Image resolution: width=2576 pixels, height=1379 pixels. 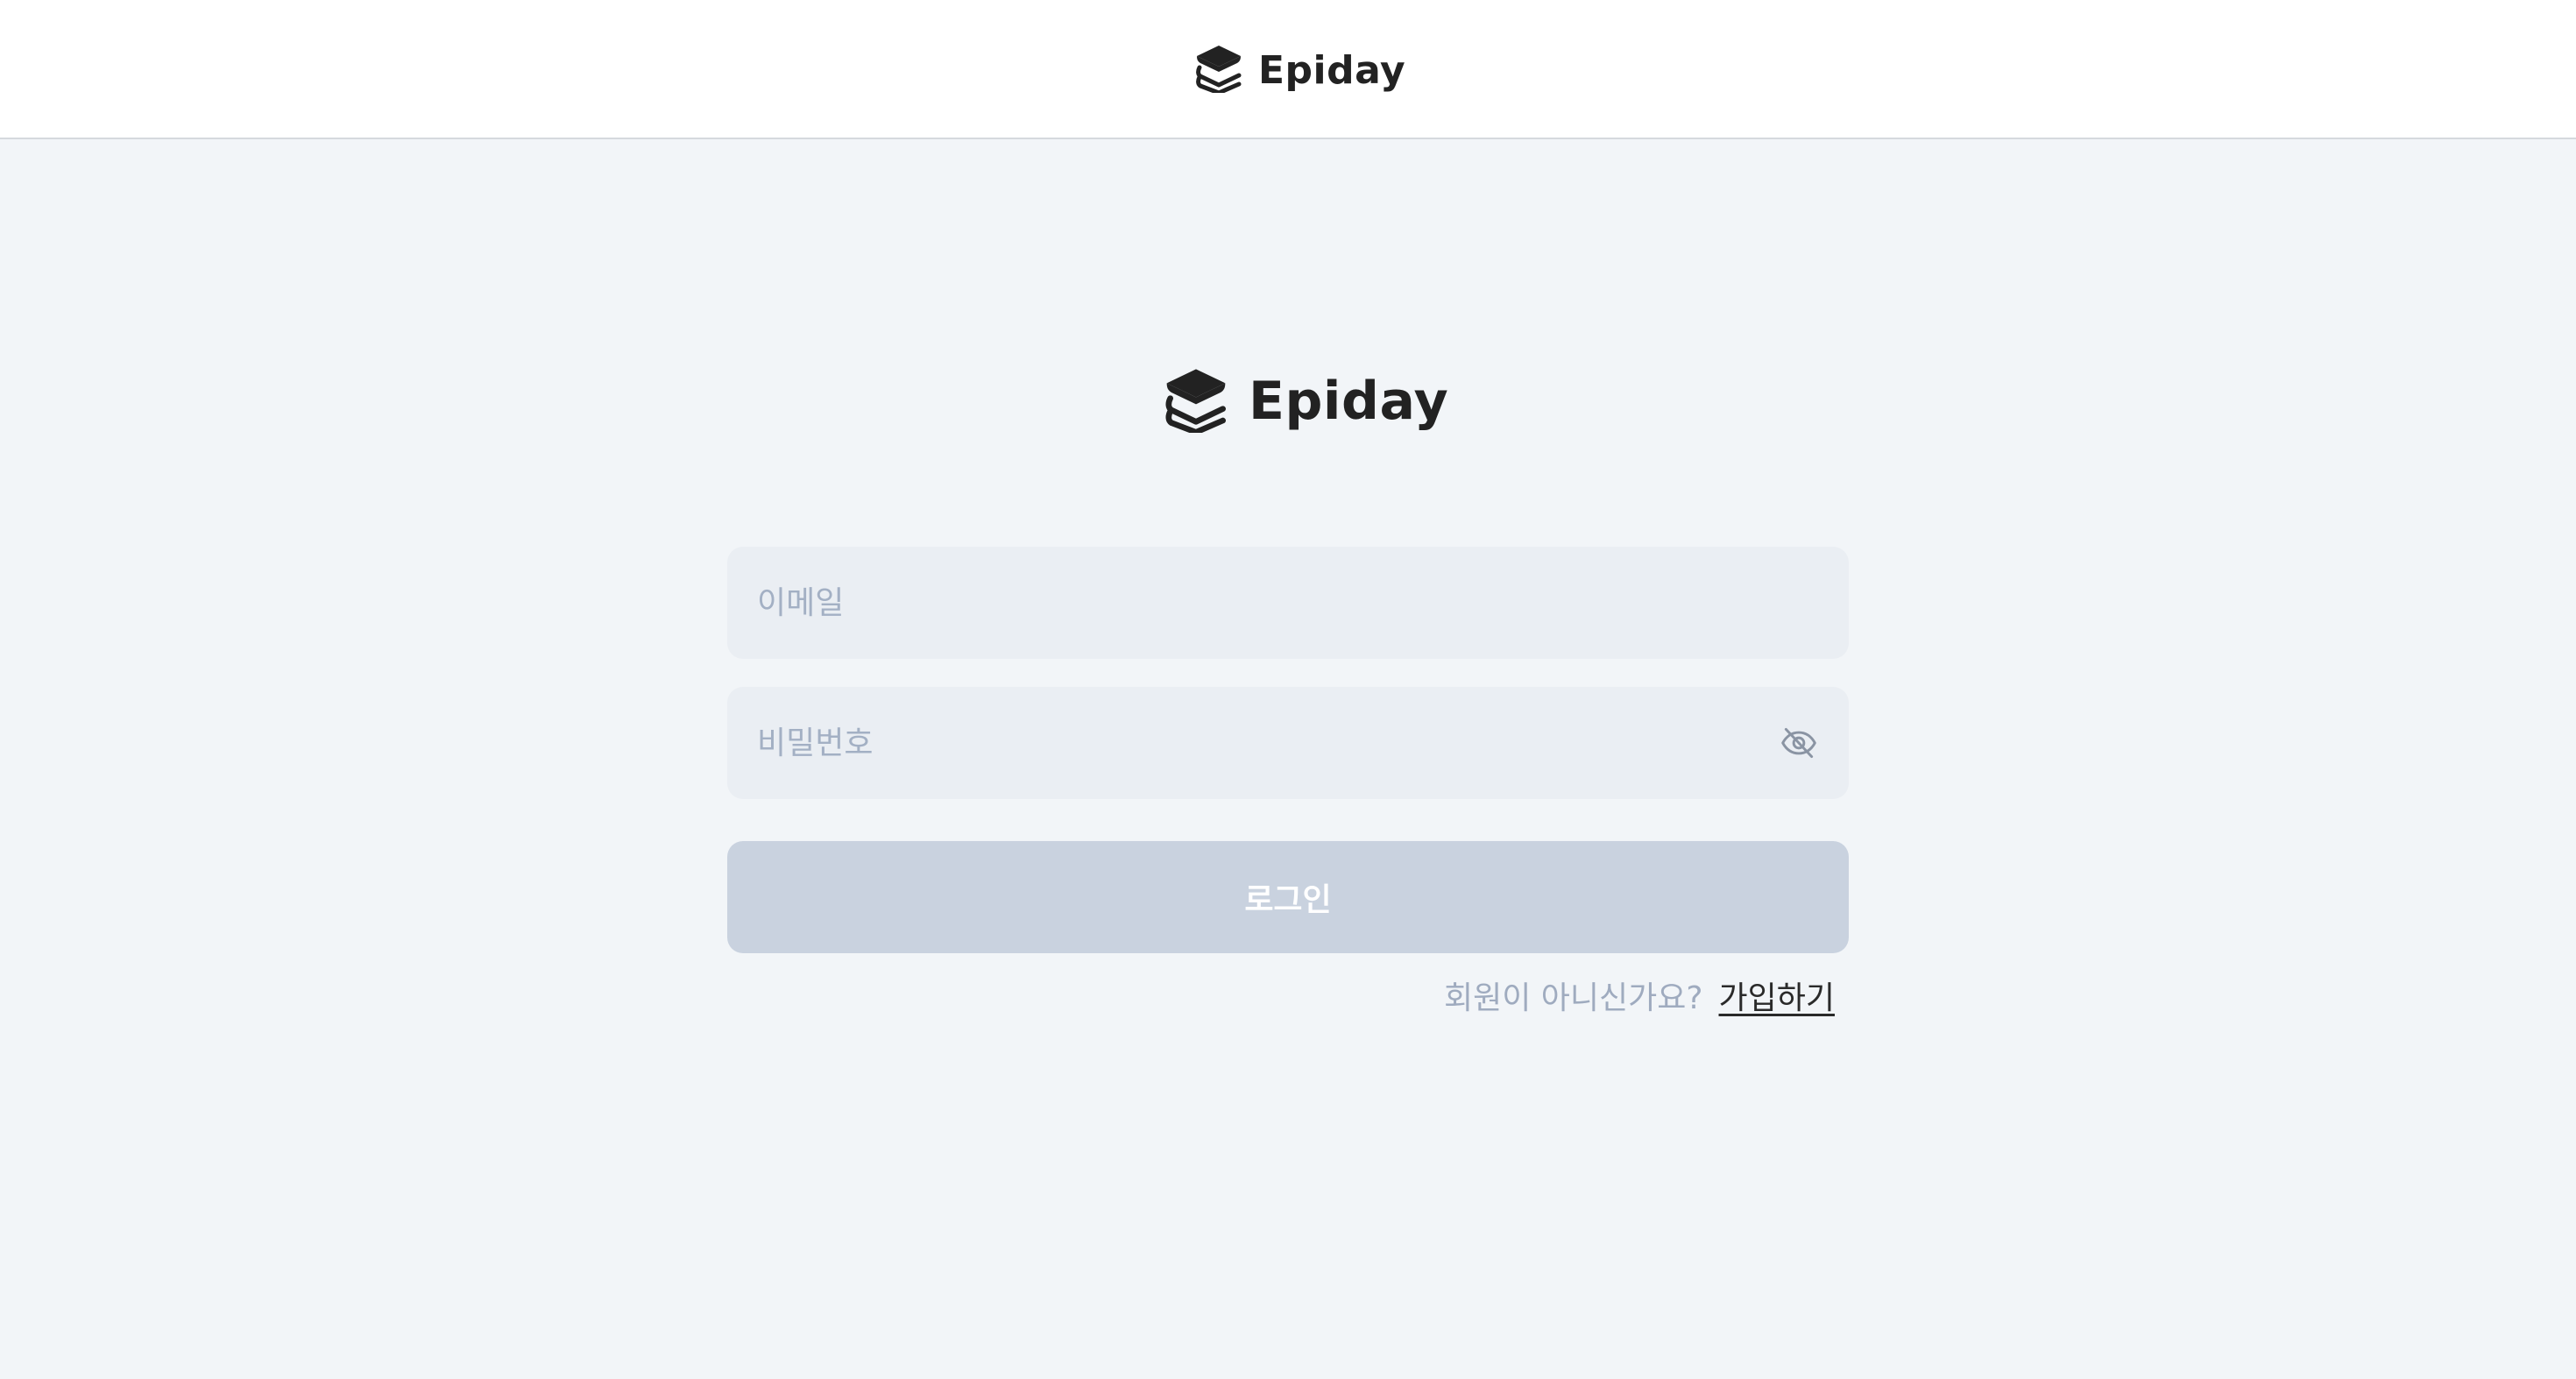 I want to click on signup-link: 가입하기, so click(x=1777, y=995).